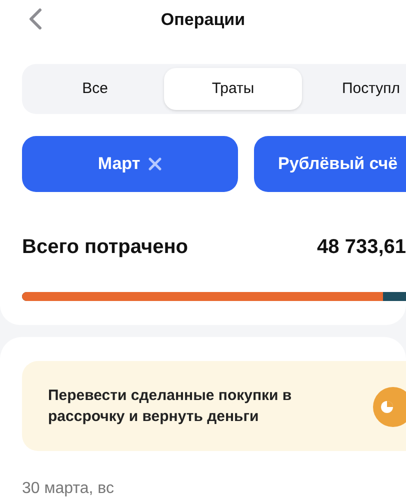  What do you see at coordinates (330, 164) in the screenshot?
I see `filter-chip: Рублёвый счё` at bounding box center [330, 164].